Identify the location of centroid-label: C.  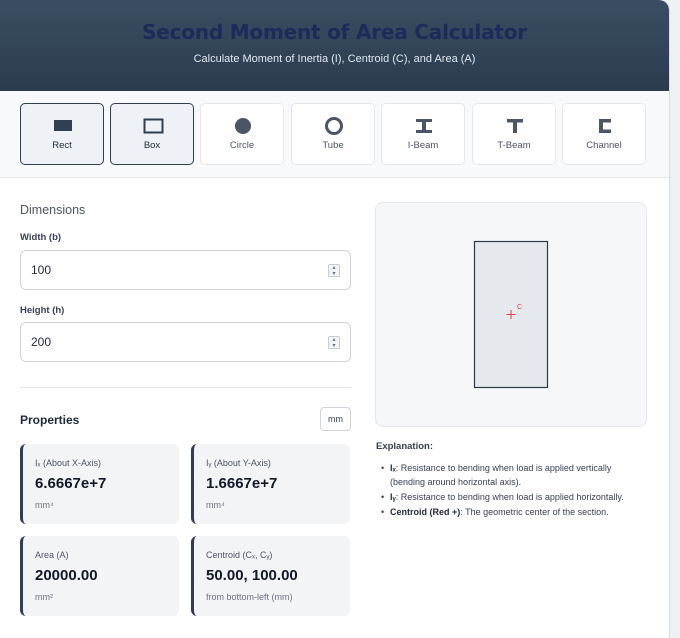
(519, 307).